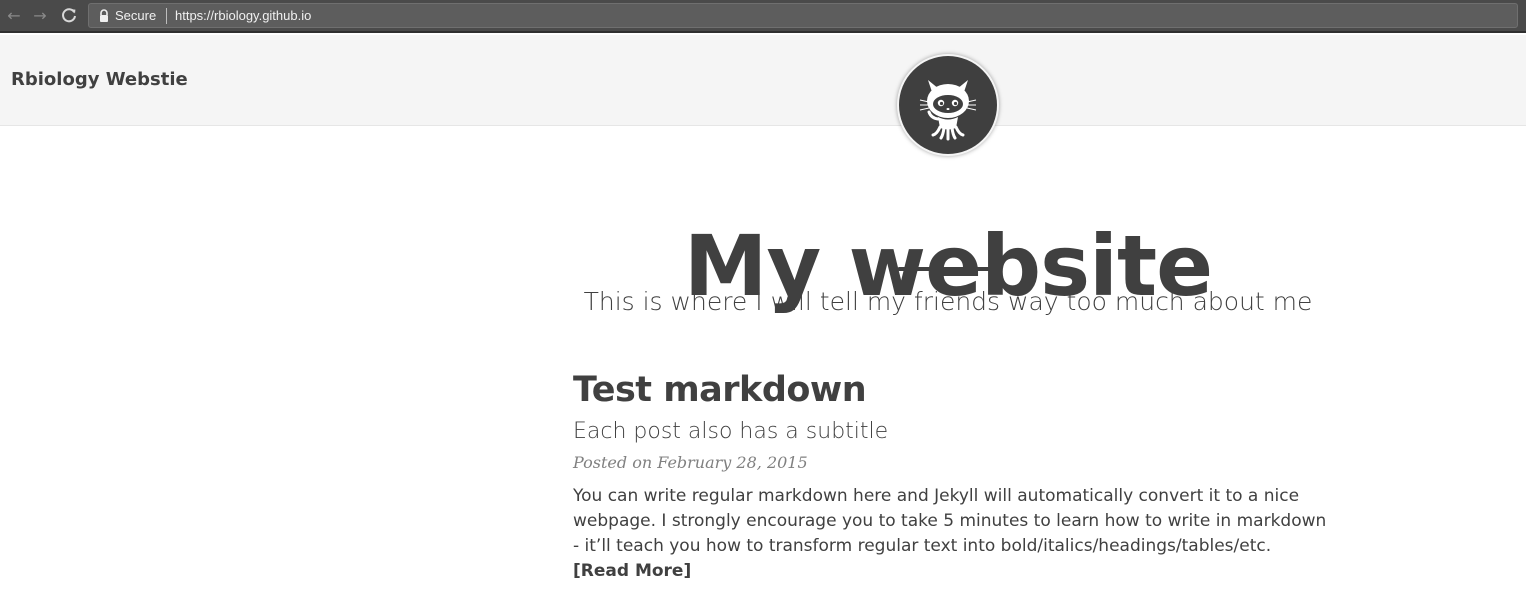 The image size is (1526, 603). I want to click on github-octocat-icon, so click(948, 110).